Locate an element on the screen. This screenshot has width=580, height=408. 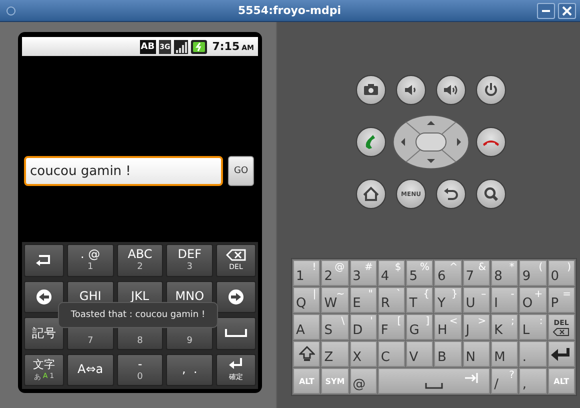
keyboard-key: 0 ) is located at coordinates (561, 273).